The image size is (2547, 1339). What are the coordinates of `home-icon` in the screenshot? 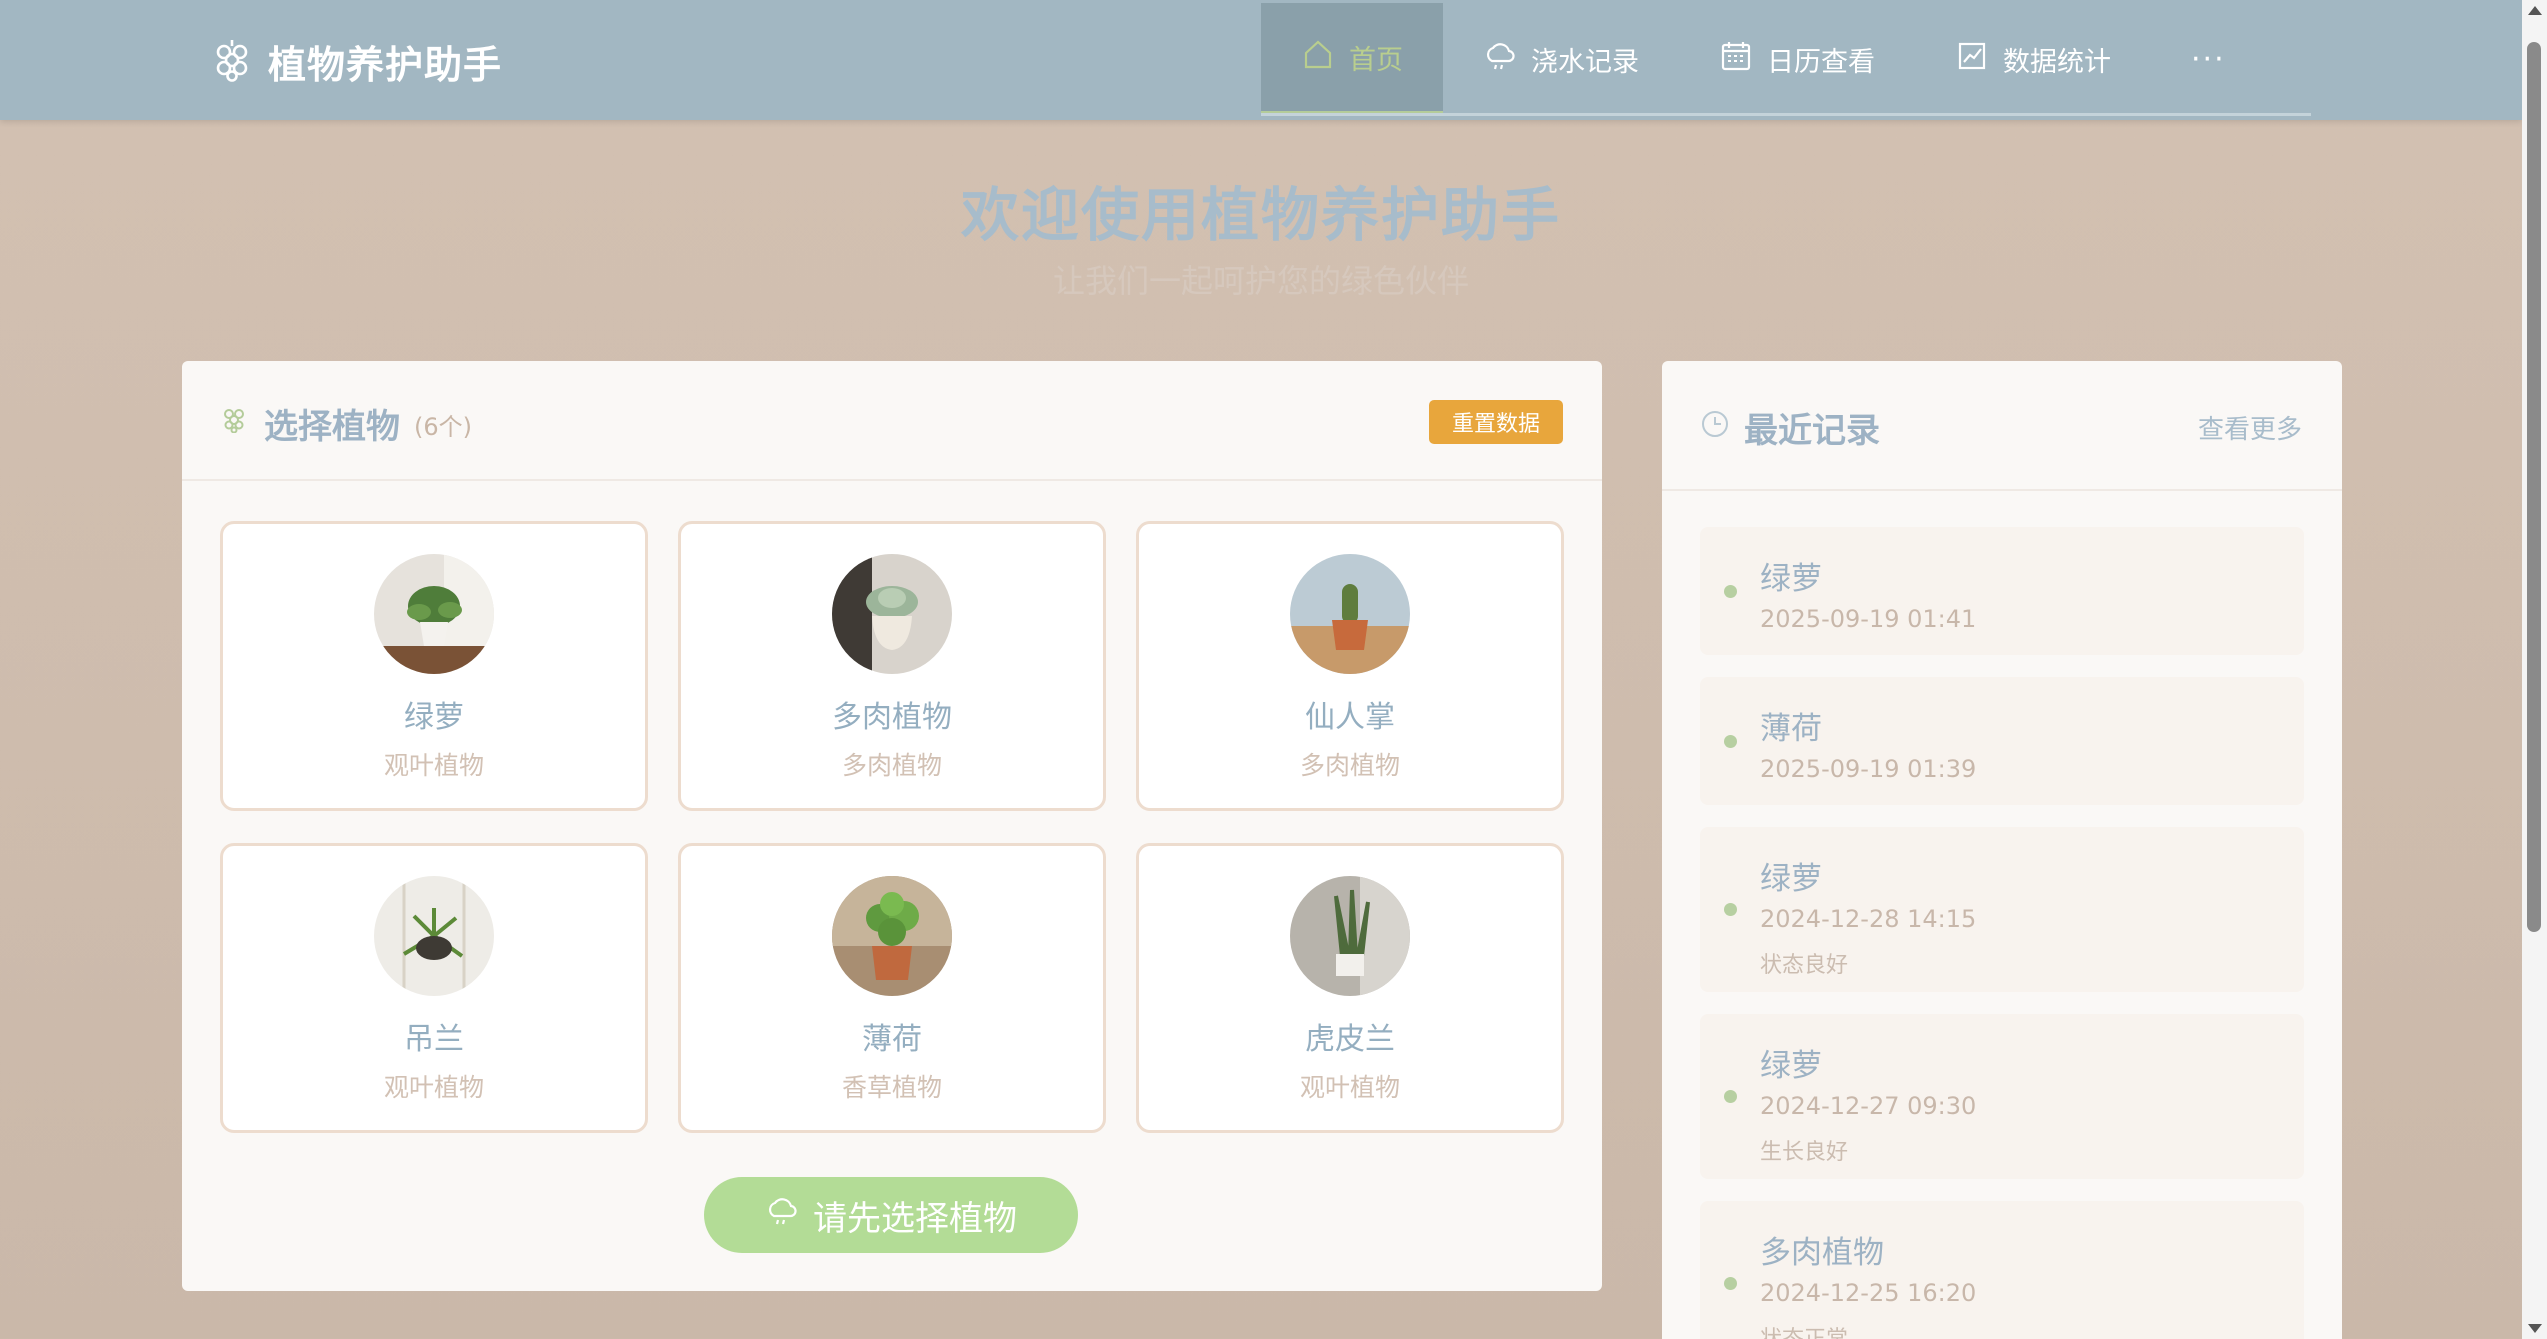 It's located at (1318, 57).